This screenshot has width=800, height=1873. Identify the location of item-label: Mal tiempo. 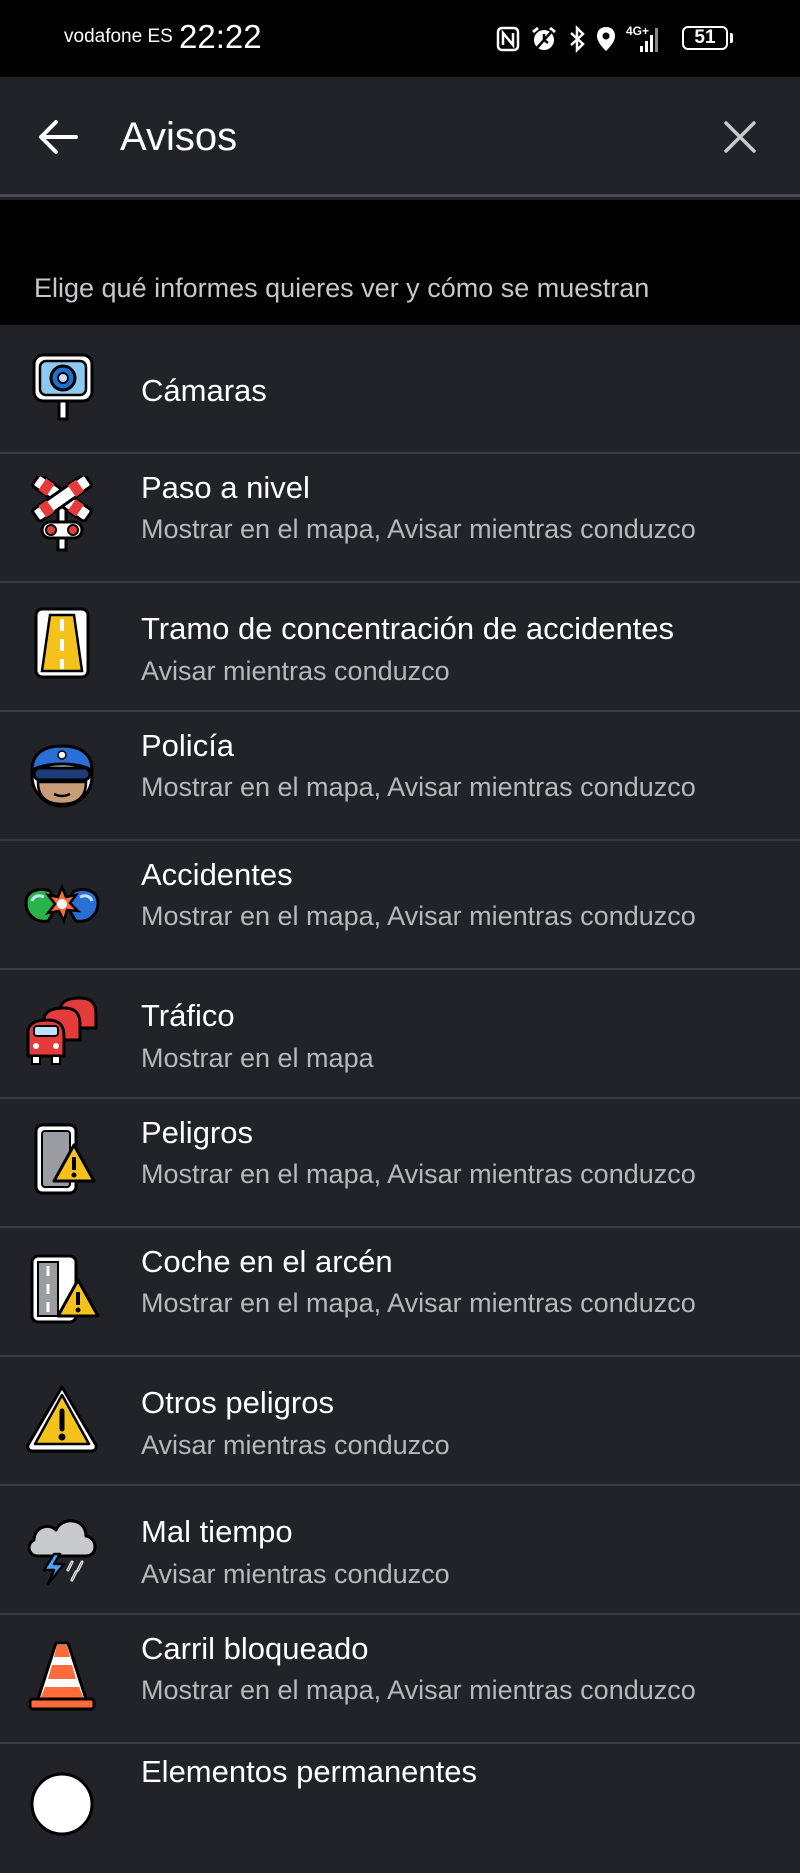
(217, 1531).